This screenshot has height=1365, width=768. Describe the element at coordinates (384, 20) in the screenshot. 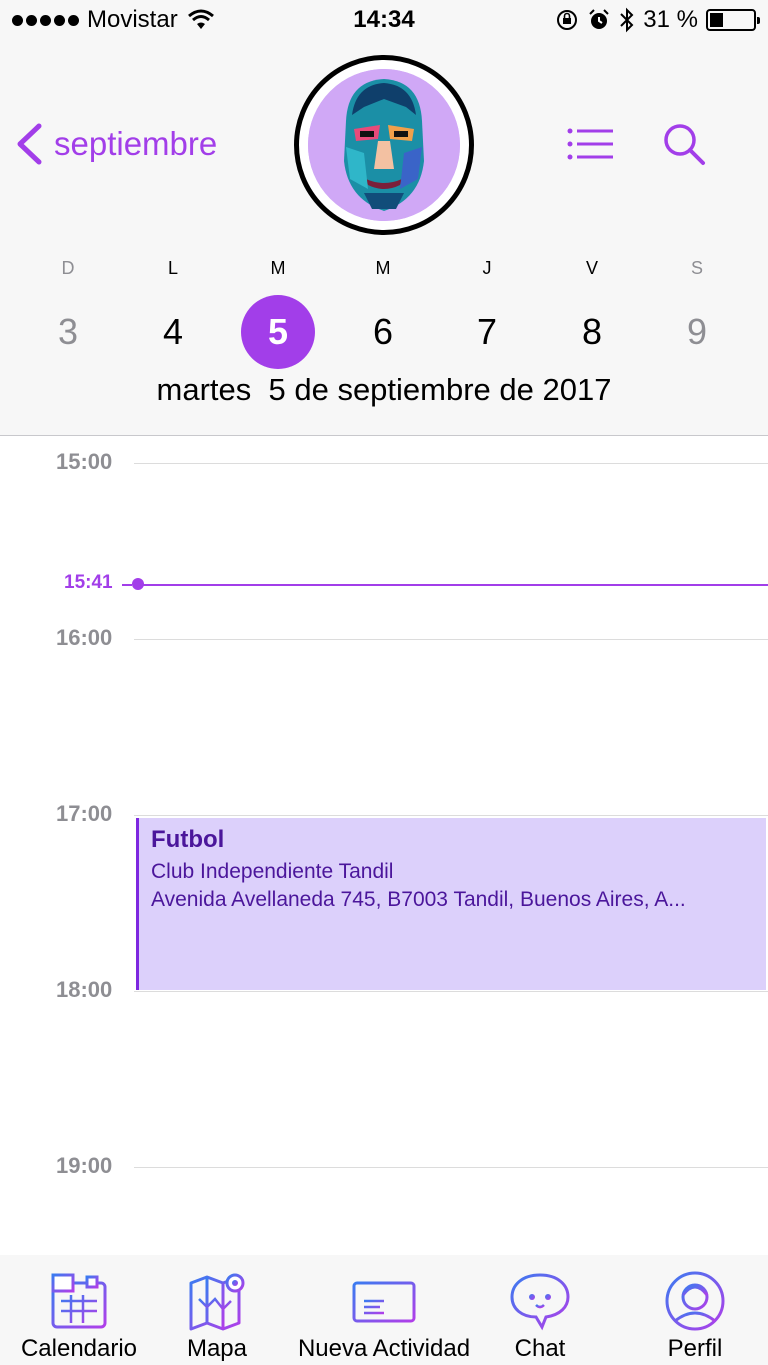

I see `status-bar: Movistar 14:34 31 %` at that location.